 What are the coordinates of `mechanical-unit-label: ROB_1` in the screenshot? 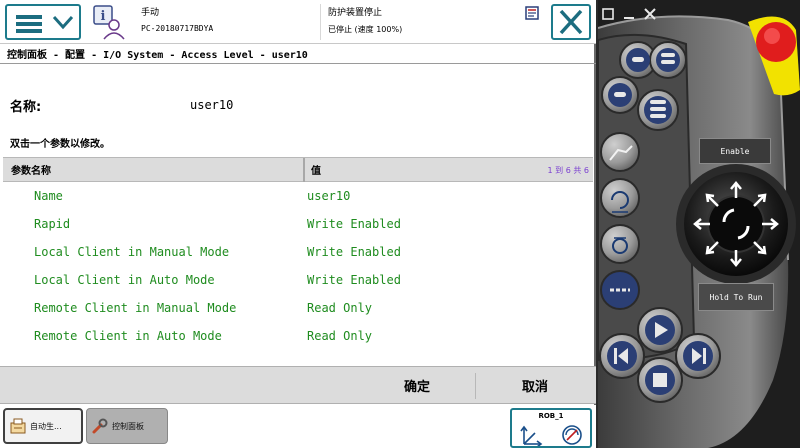 It's located at (551, 416).